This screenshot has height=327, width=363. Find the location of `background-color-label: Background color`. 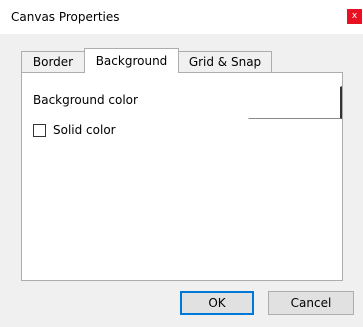

background-color-label: Background color is located at coordinates (85, 100).